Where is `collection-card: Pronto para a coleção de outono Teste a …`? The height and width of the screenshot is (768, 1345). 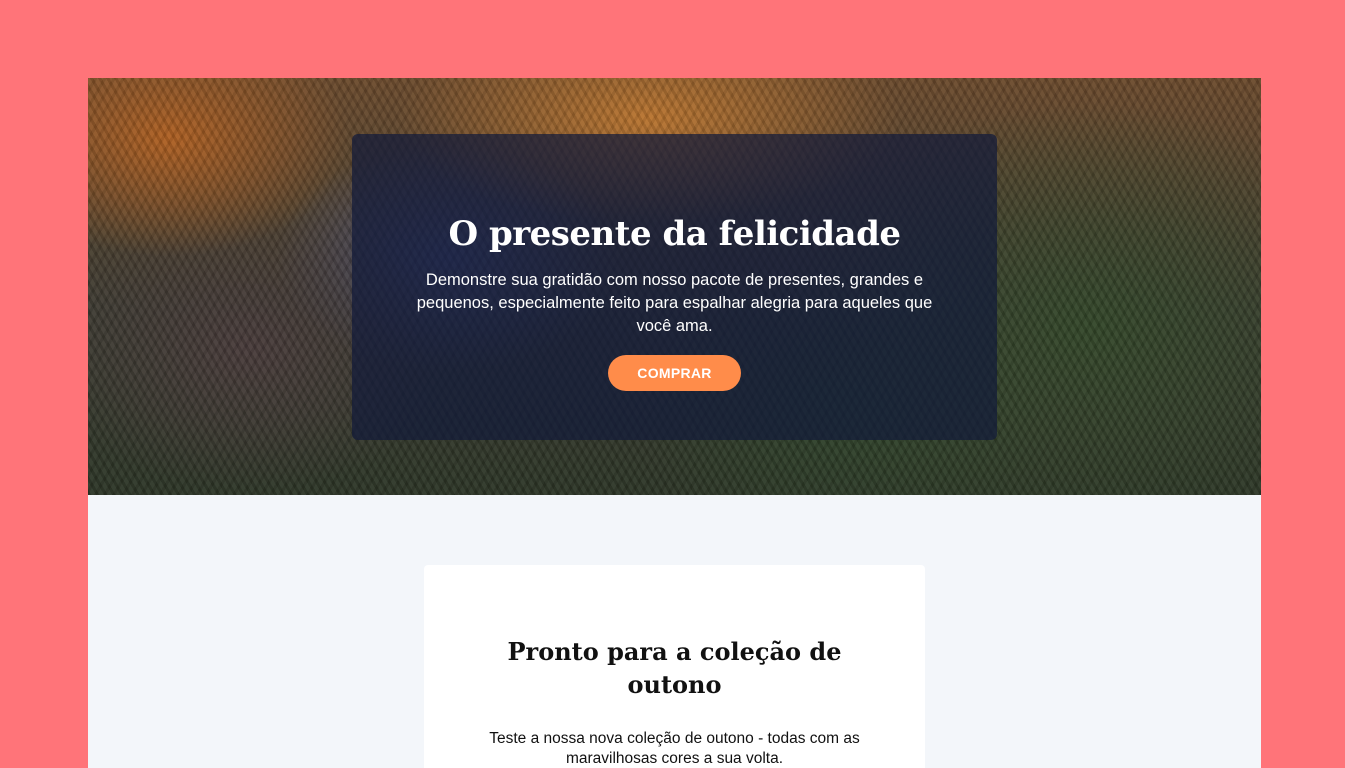 collection-card: Pronto para a coleção de outono Teste a … is located at coordinates (674, 666).